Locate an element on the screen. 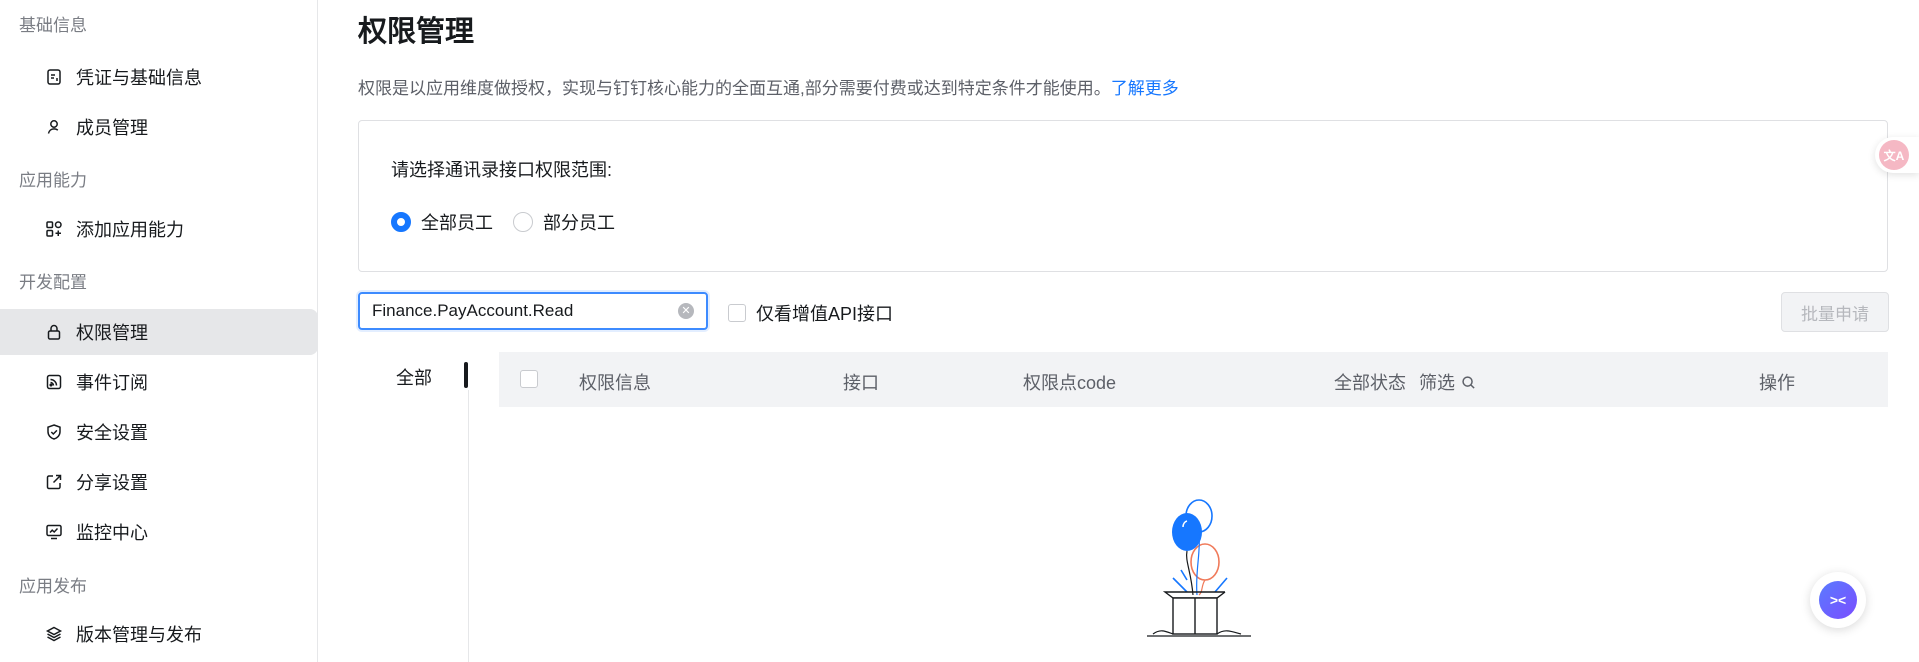 This screenshot has height=662, width=1919. sidebar-item-label: 权限管理 is located at coordinates (112, 333).